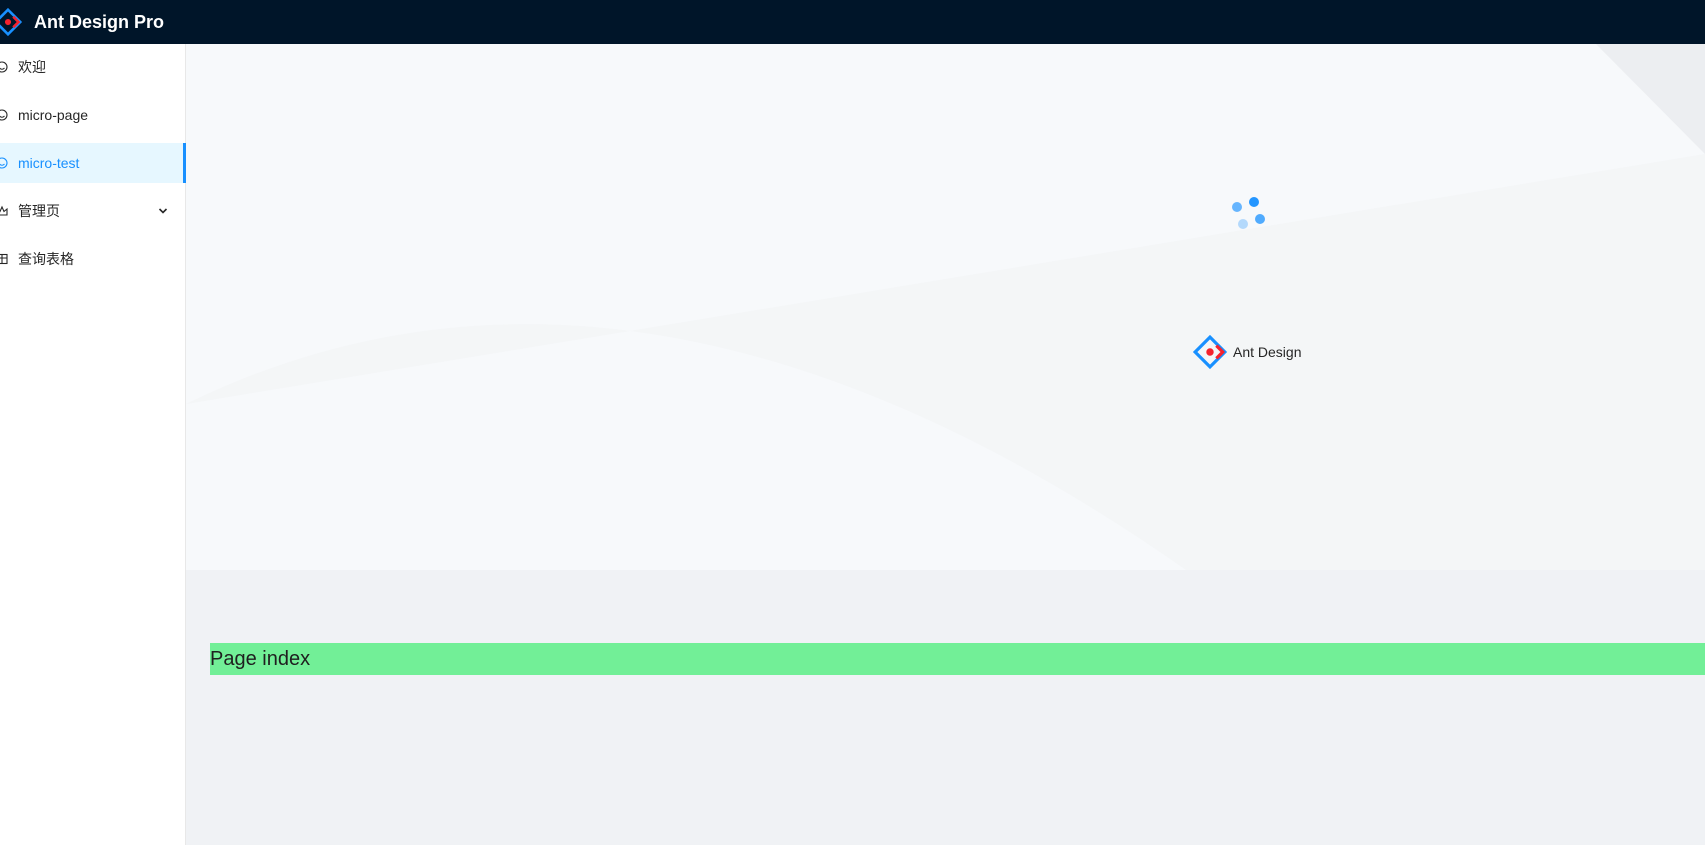 The width and height of the screenshot is (1705, 845). I want to click on sidebar-item-label: 欢迎, so click(32, 67).